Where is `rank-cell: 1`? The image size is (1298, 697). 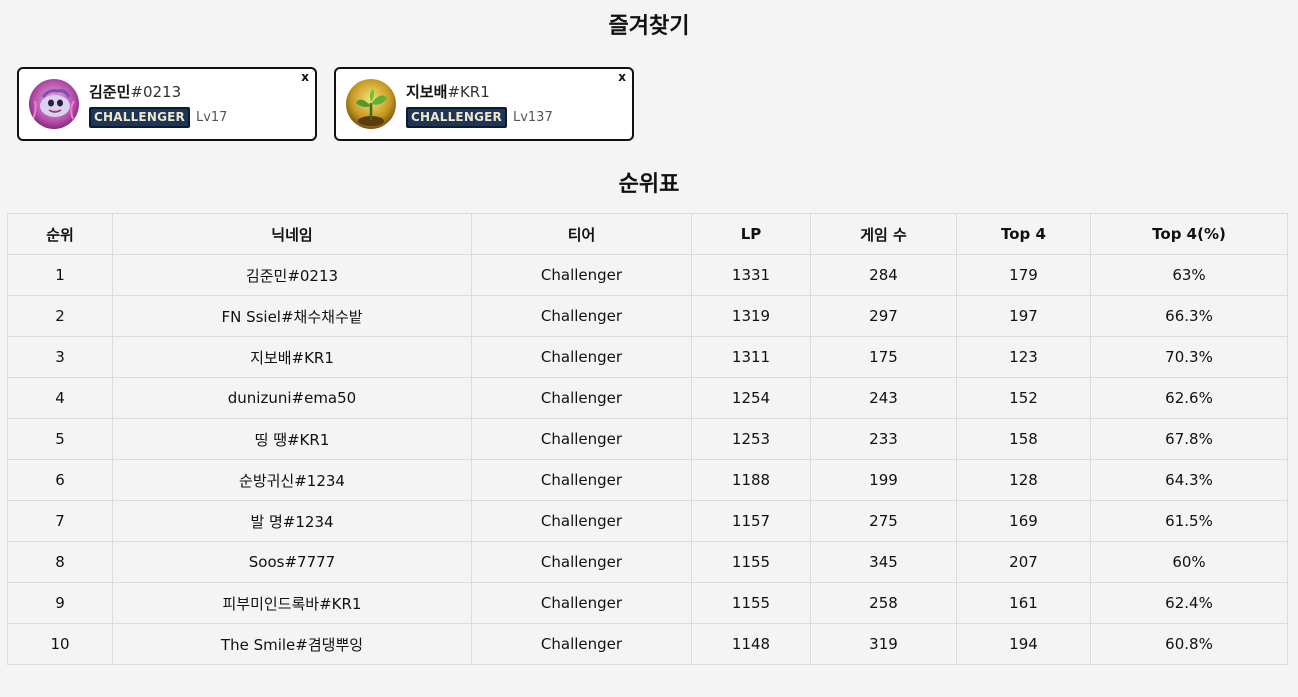
rank-cell: 1 is located at coordinates (60, 275).